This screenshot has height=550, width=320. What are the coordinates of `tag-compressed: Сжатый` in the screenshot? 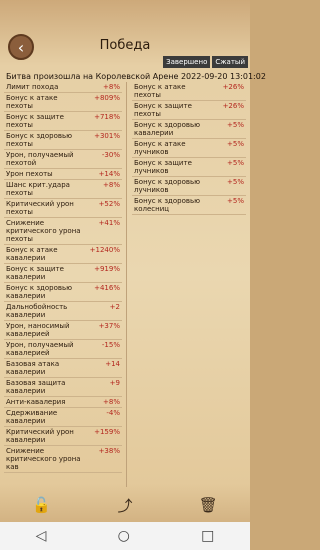 It's located at (230, 62).